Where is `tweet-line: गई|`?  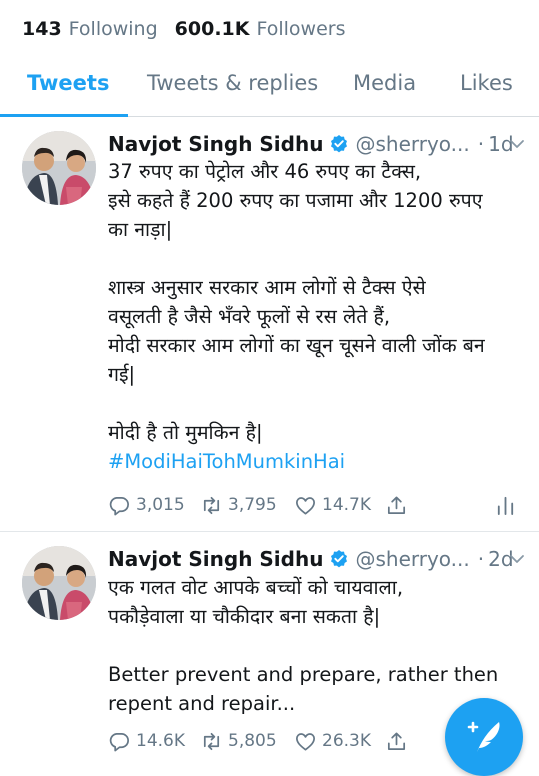 tweet-line: गई| is located at coordinates (122, 374).